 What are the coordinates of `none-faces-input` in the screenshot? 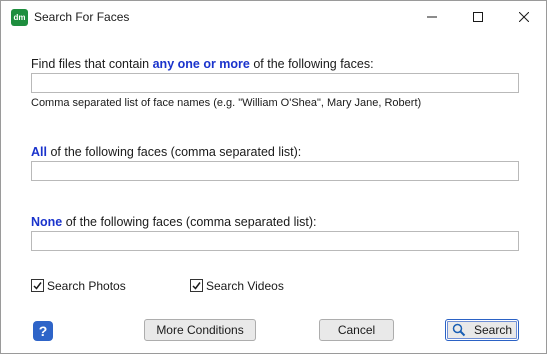 It's located at (275, 241).